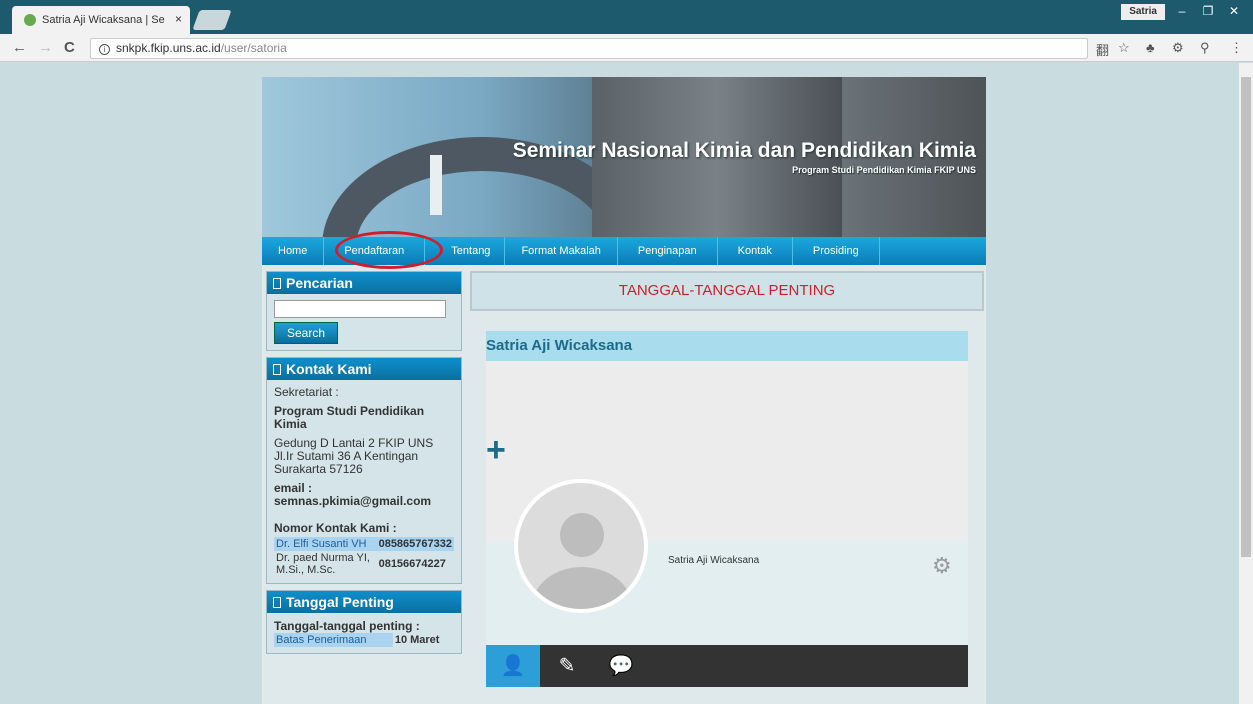 The height and width of the screenshot is (704, 1253). Describe the element at coordinates (727, 346) in the screenshot. I see `profile-name-heading: Satria Aji Wicaksana` at that location.